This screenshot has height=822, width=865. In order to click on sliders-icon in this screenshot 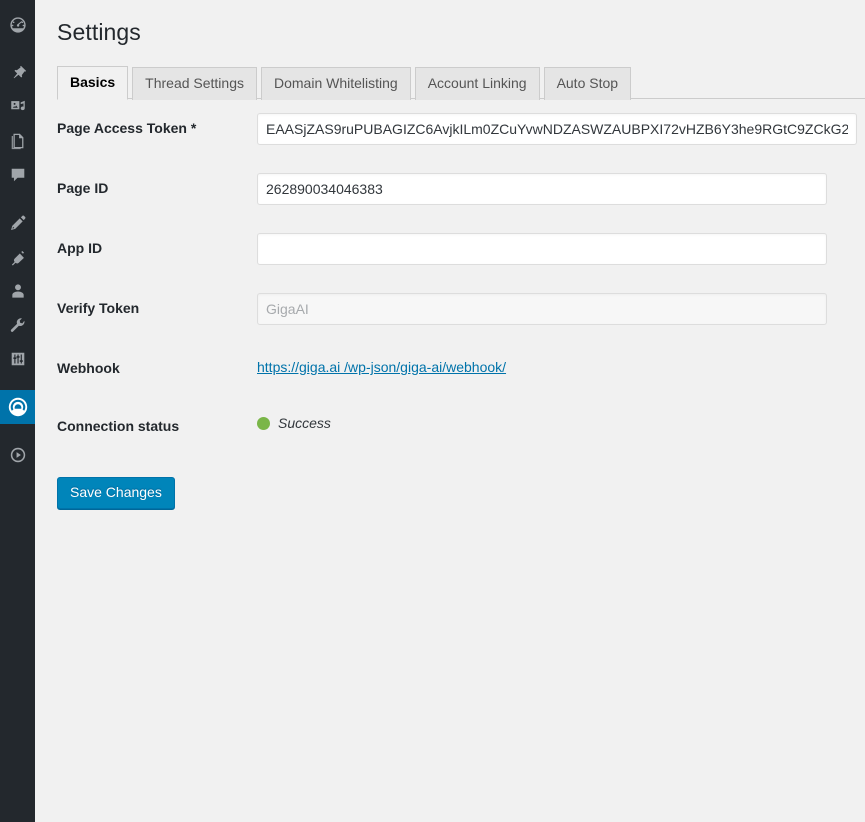, I will do `click(18, 359)`.